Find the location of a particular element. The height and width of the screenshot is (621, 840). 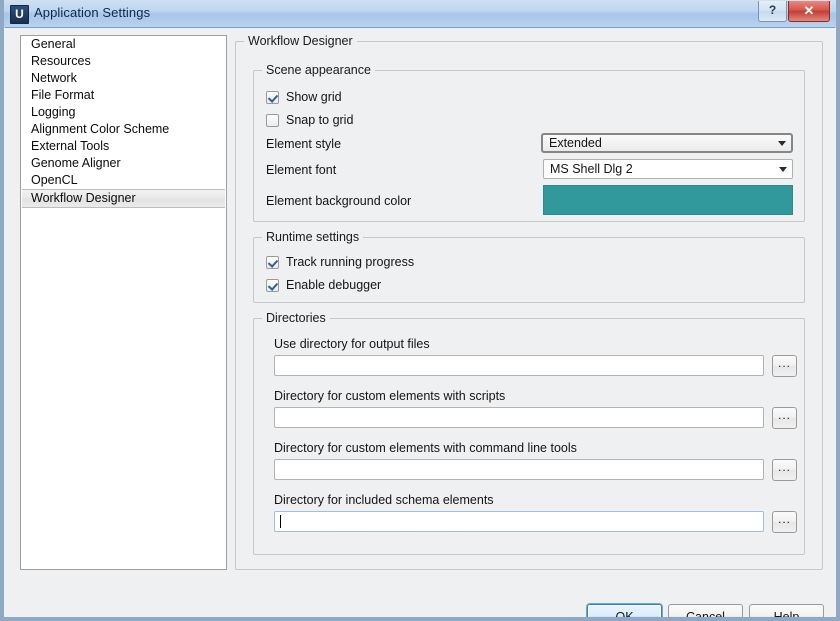

enable-debugger-checkbox: Enable debugger is located at coordinates (323, 285).